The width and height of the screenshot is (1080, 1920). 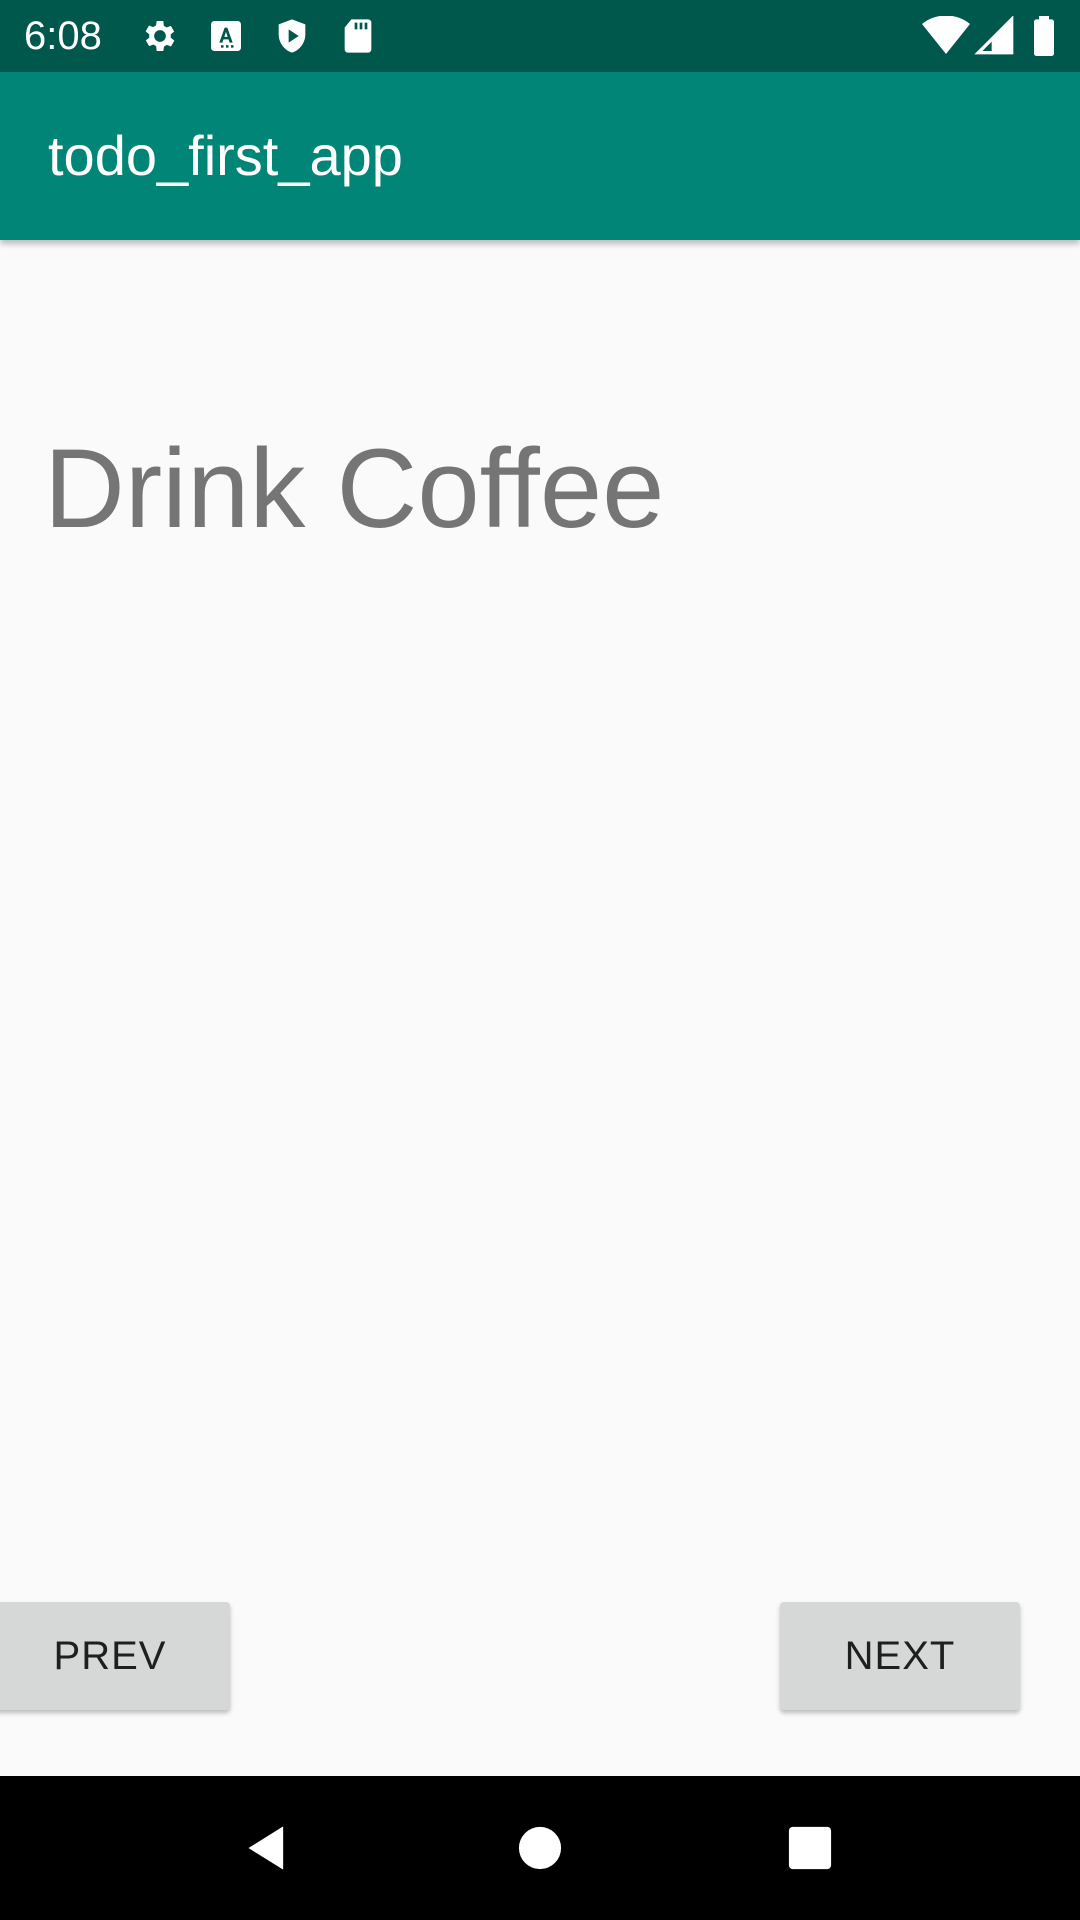 I want to click on back-icon, so click(x=268, y=1848).